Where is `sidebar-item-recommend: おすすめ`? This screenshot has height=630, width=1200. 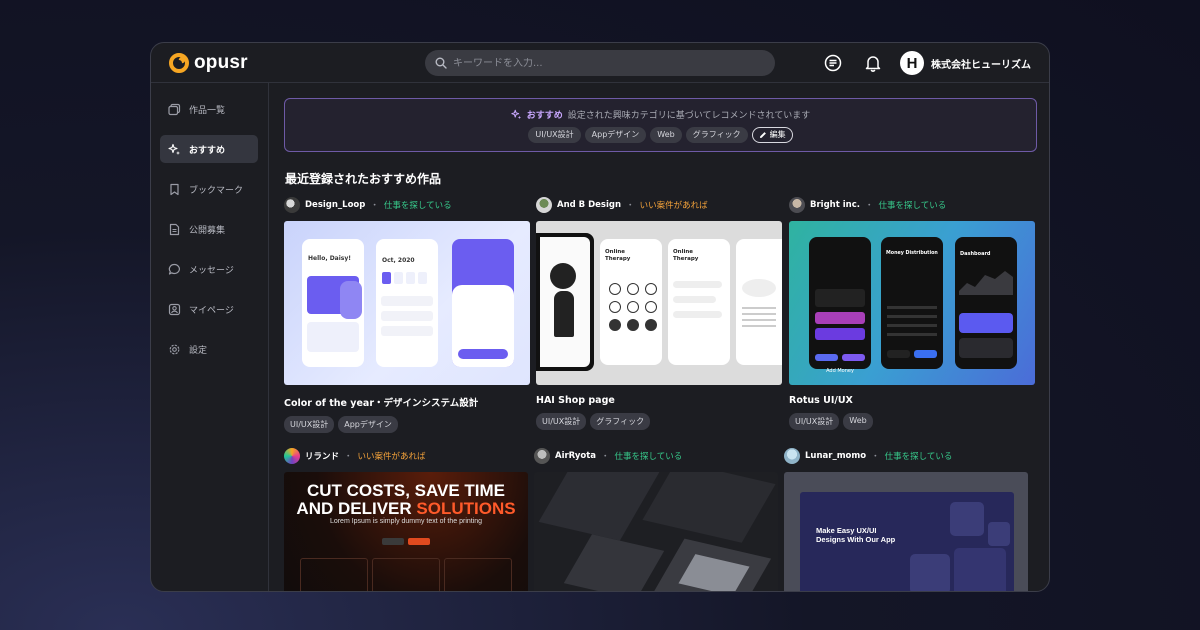 sidebar-item-recommend: おすすめ is located at coordinates (209, 149).